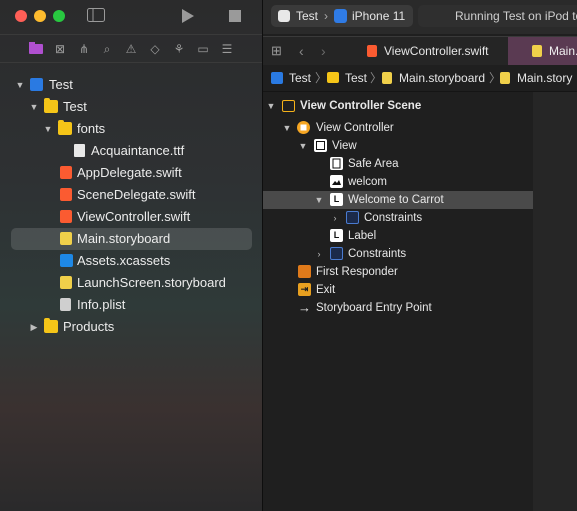 The width and height of the screenshot is (577, 511). What do you see at coordinates (227, 49) in the screenshot?
I see `report-navigator-icon: ☰` at bounding box center [227, 49].